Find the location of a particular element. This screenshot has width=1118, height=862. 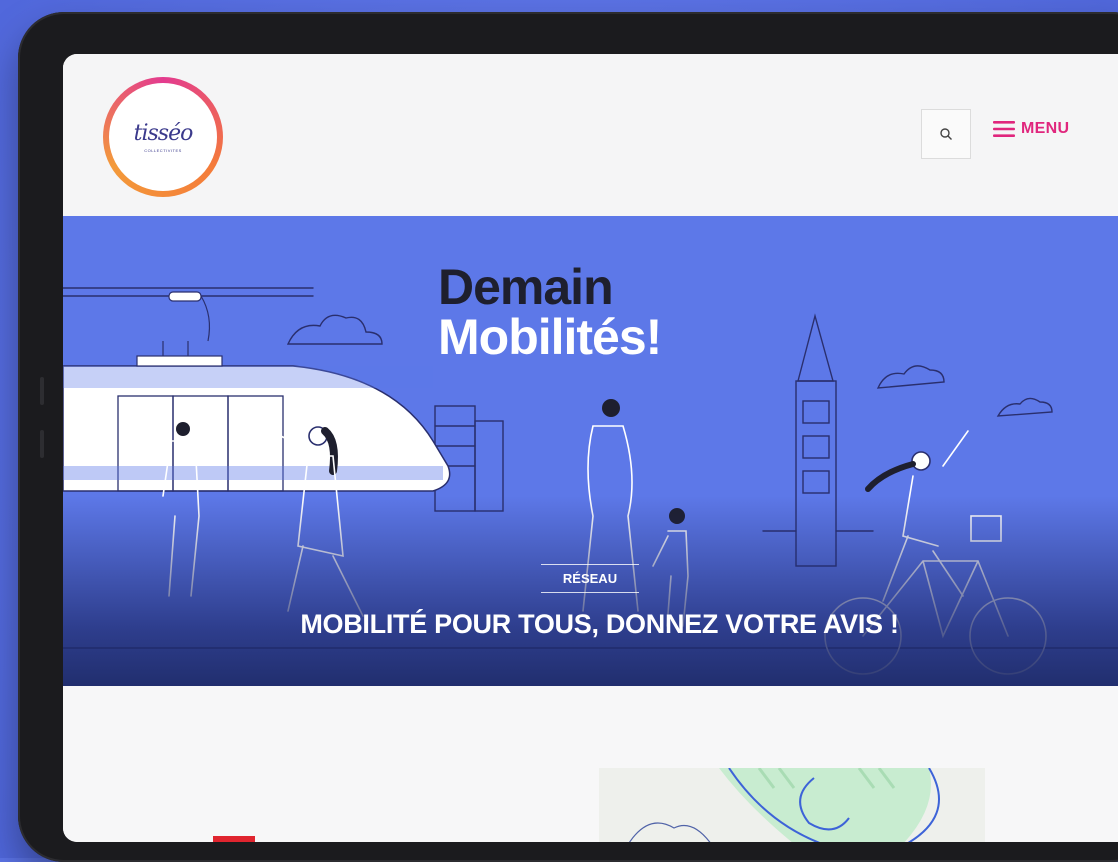

hero-title-line2: Mobilités! is located at coordinates (549, 337).